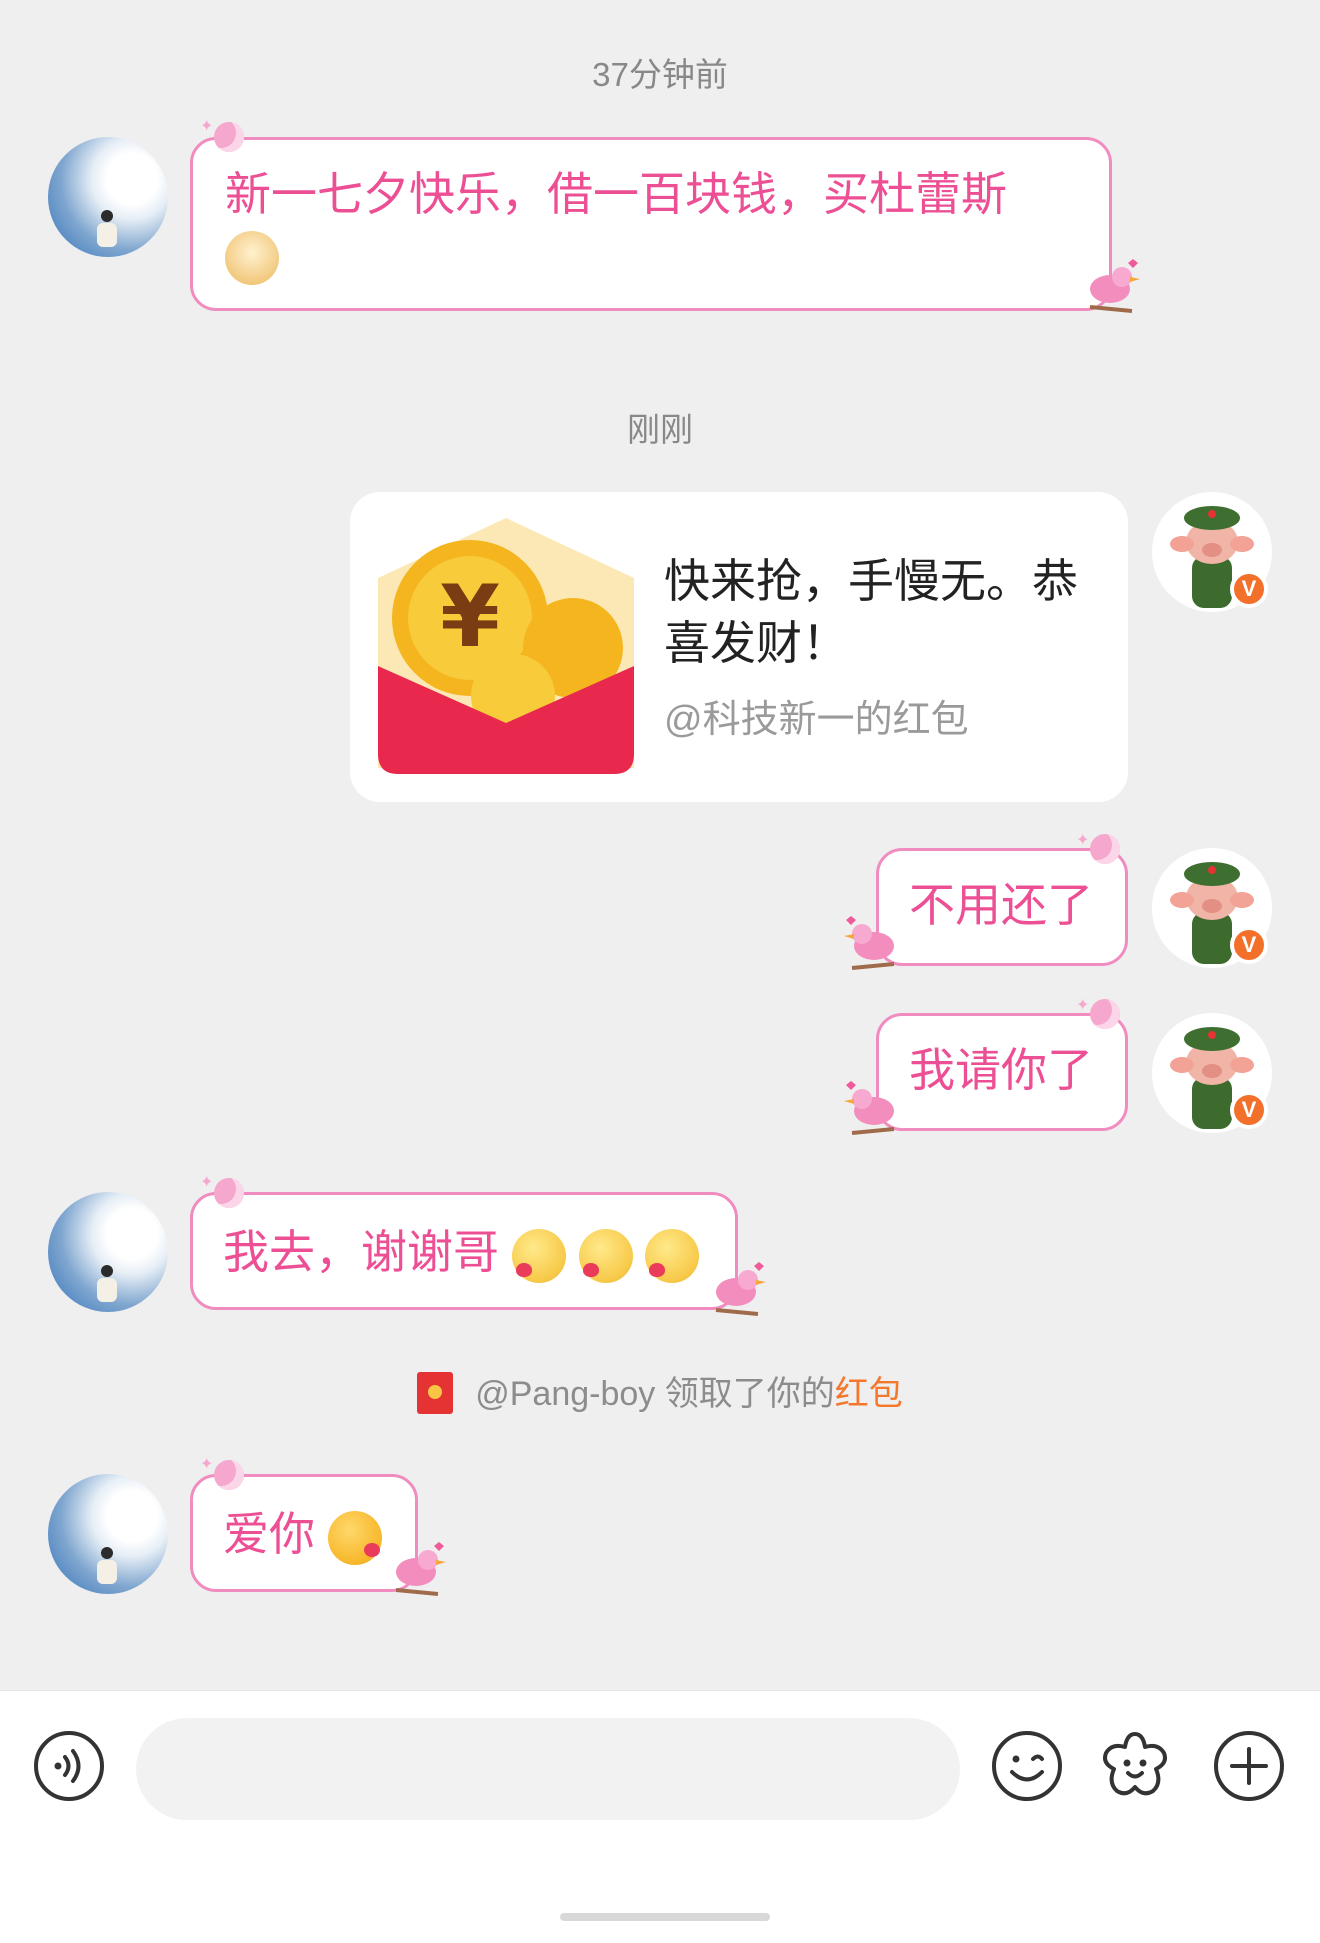 This screenshot has height=1943, width=1320. Describe the element at coordinates (269, 1534) in the screenshot. I see `message-text: 爱你` at that location.